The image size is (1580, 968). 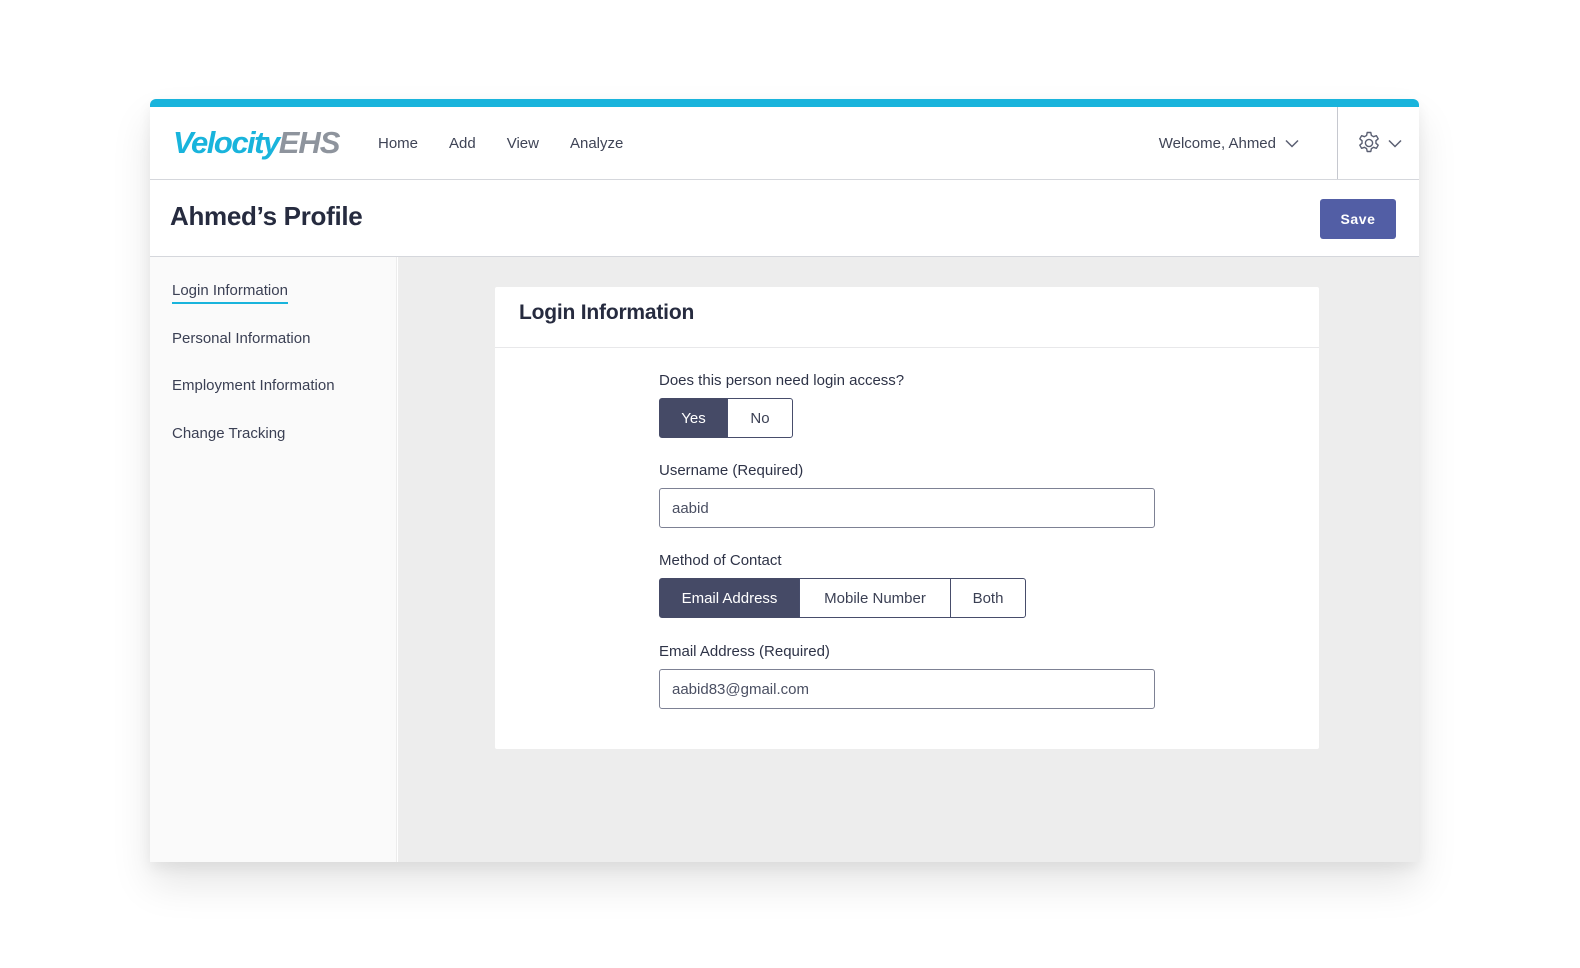 I want to click on sidebar-item-change-tracking: Change Tracking, so click(x=228, y=433).